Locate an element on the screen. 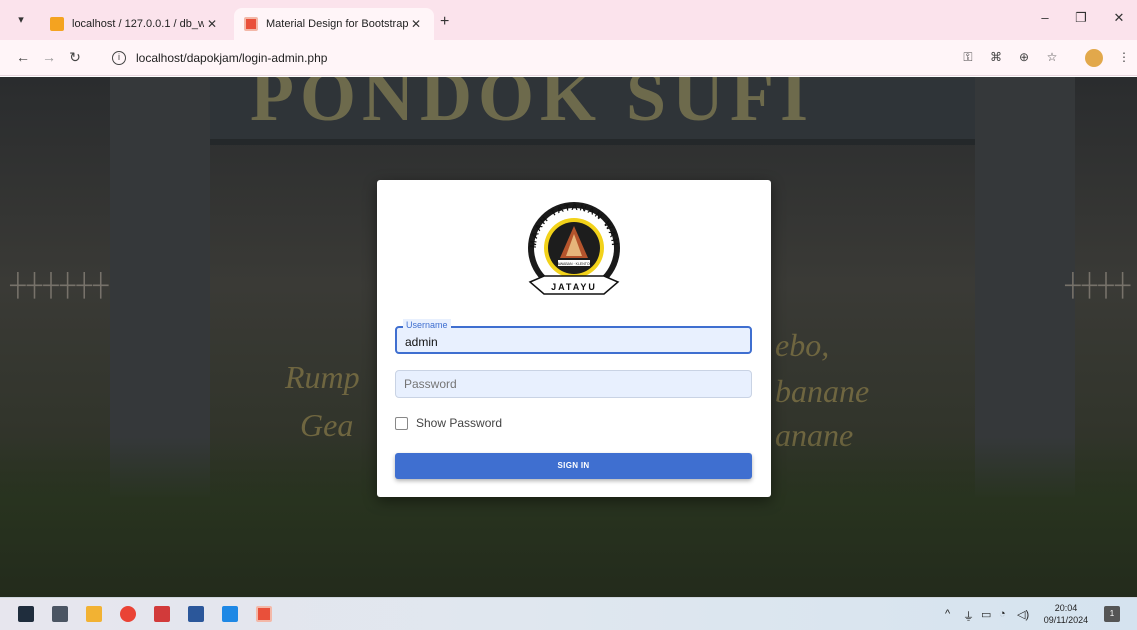 Image resolution: width=1137 pixels, height=630 pixels. username-field: Username is located at coordinates (573, 336).